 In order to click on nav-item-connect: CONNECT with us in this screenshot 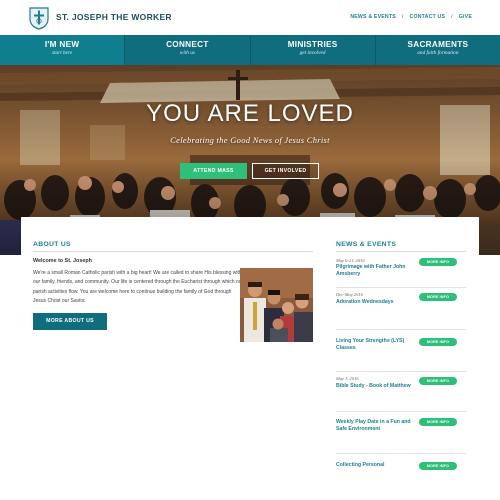, I will do `click(188, 50)`.